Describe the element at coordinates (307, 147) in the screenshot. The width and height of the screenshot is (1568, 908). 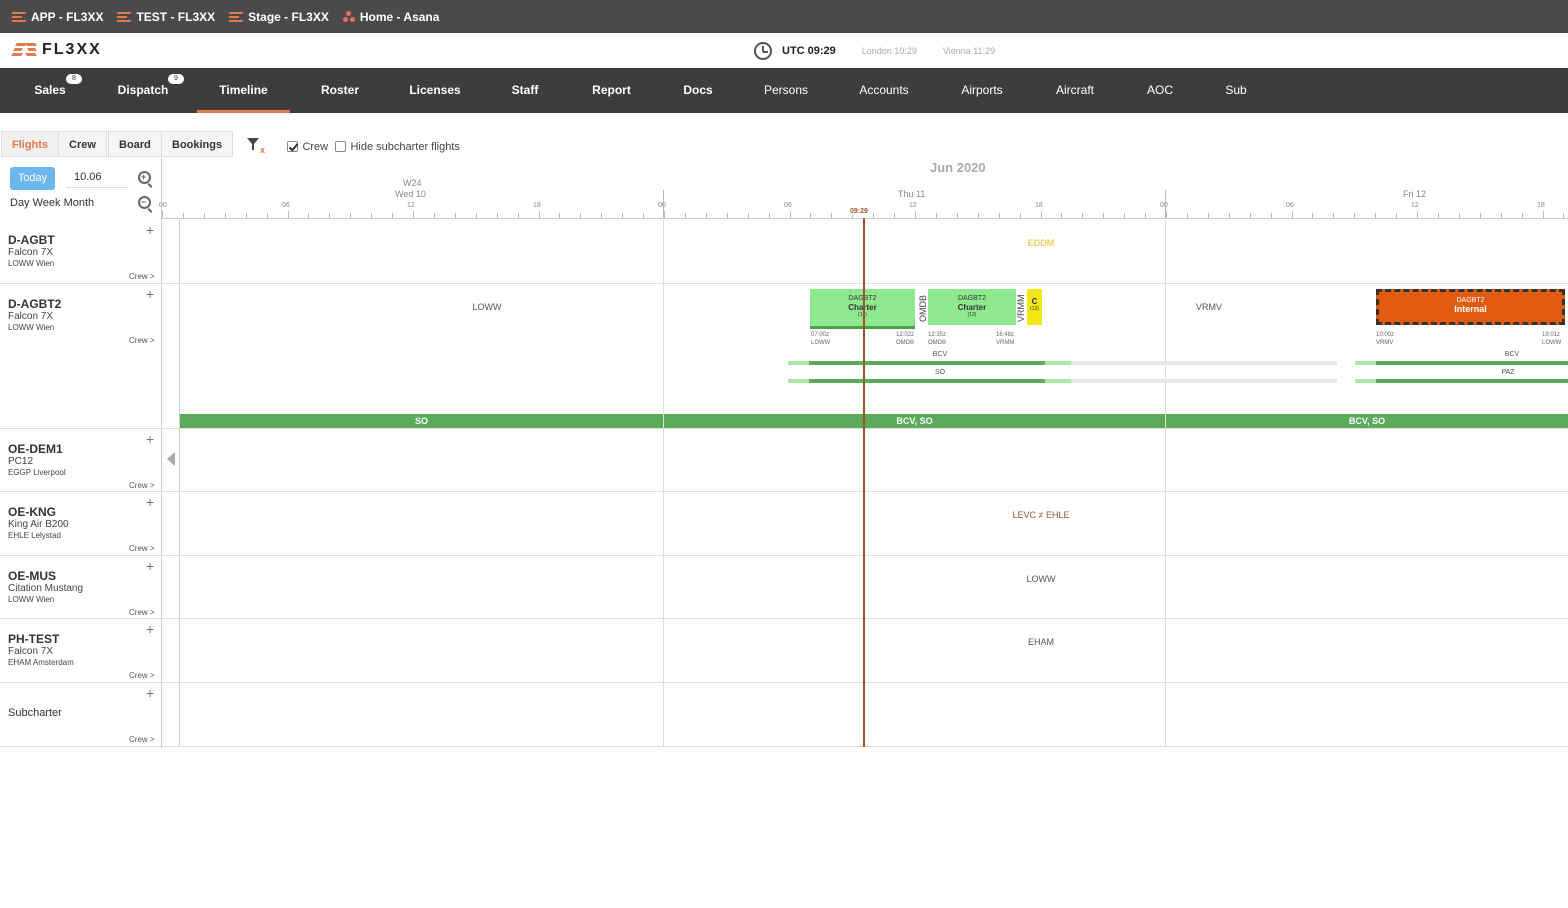
I see `crew-filter: Crew` at that location.